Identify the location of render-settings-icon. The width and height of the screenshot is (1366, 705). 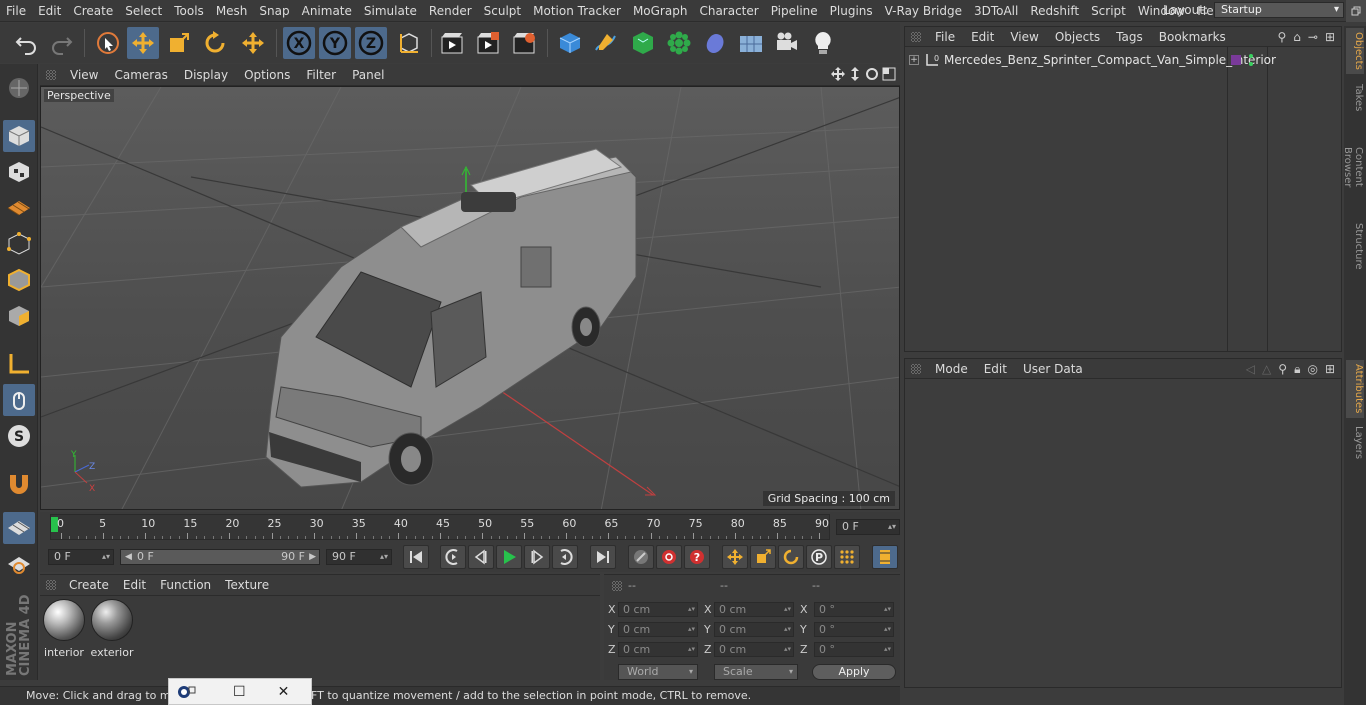
(524, 43).